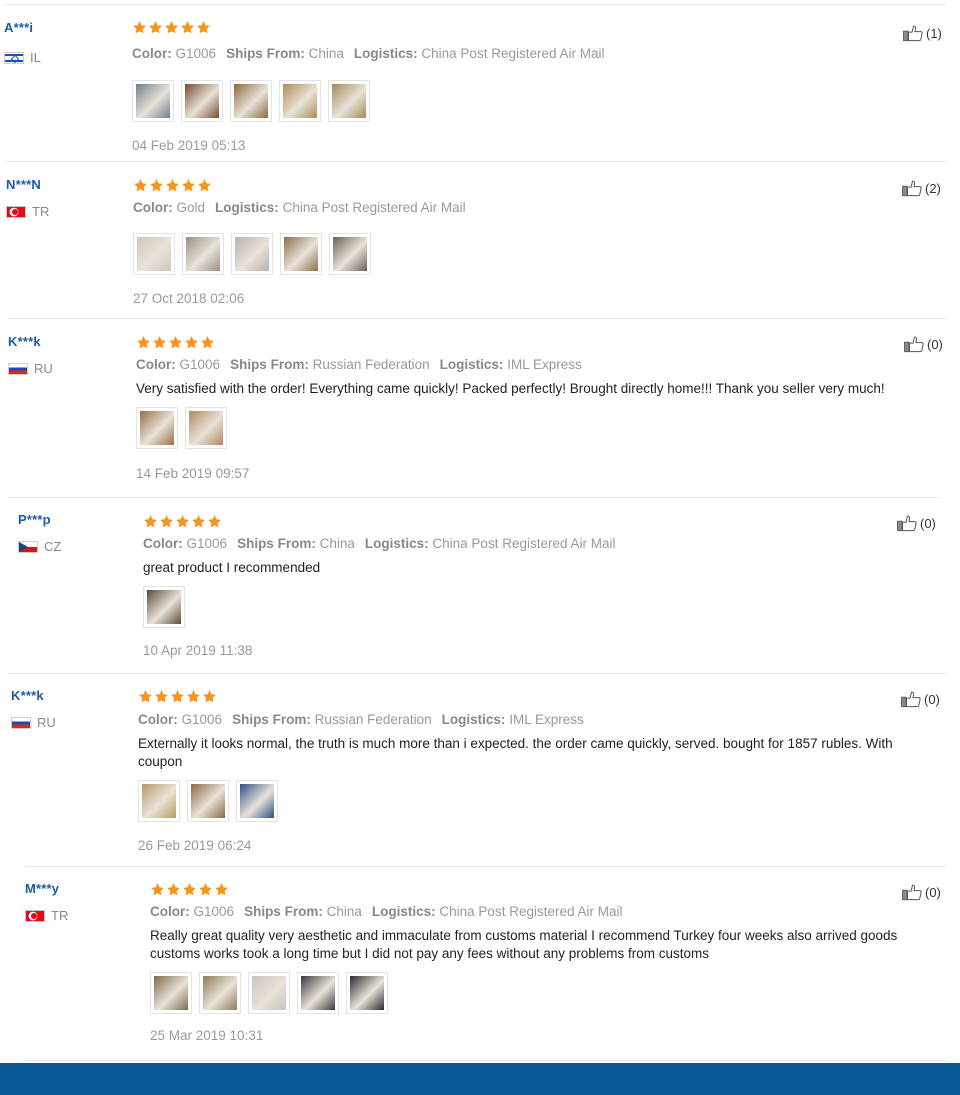 The width and height of the screenshot is (960, 1095). Describe the element at coordinates (35, 57) in the screenshot. I see `country-code: IL` at that location.